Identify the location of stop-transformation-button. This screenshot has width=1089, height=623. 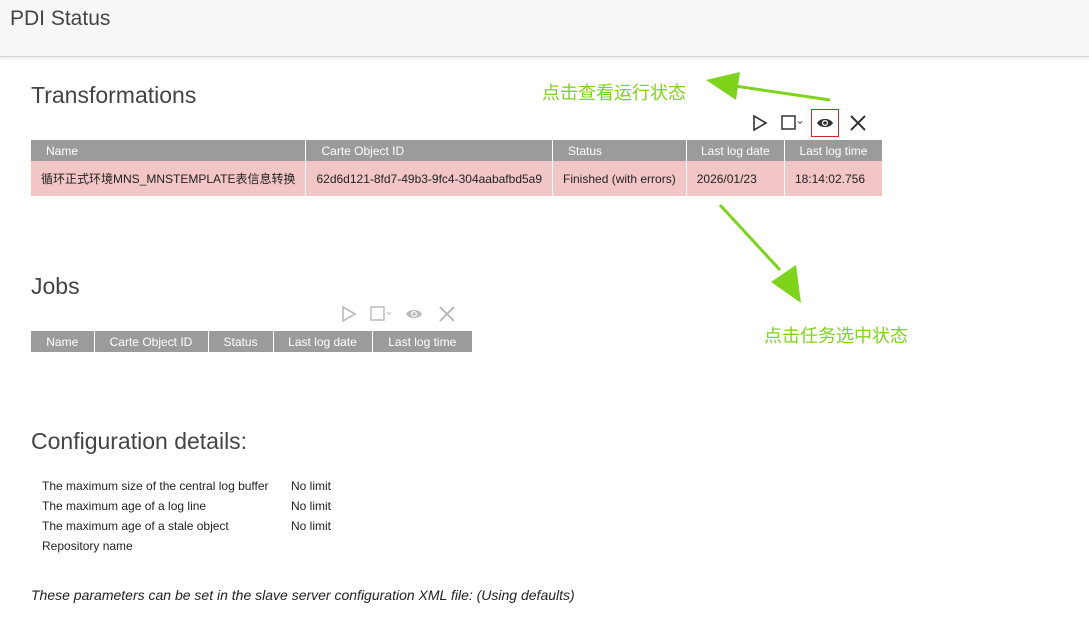
(792, 123).